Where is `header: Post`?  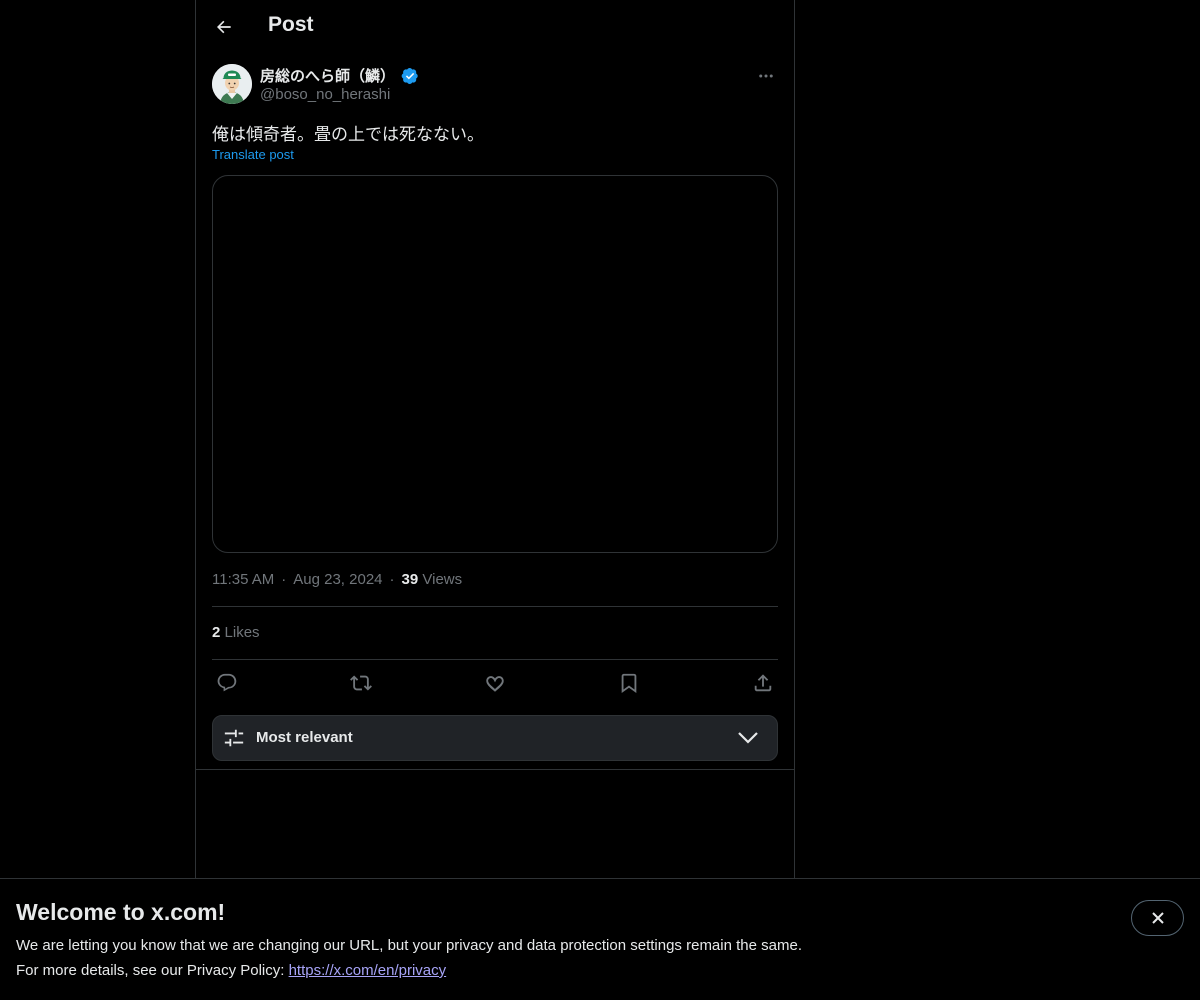 header: Post is located at coordinates (495, 27).